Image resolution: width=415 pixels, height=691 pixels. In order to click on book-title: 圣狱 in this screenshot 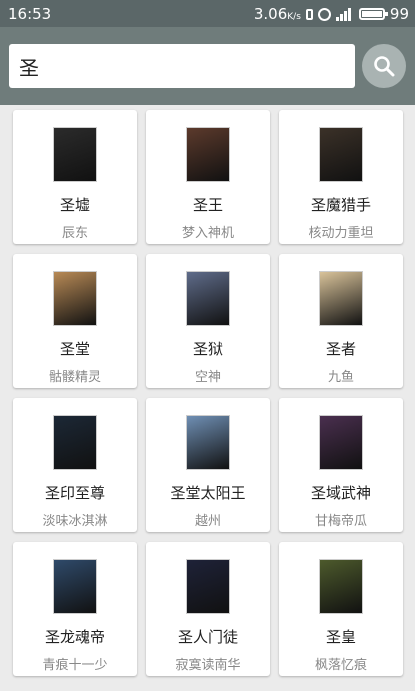, I will do `click(207, 349)`.